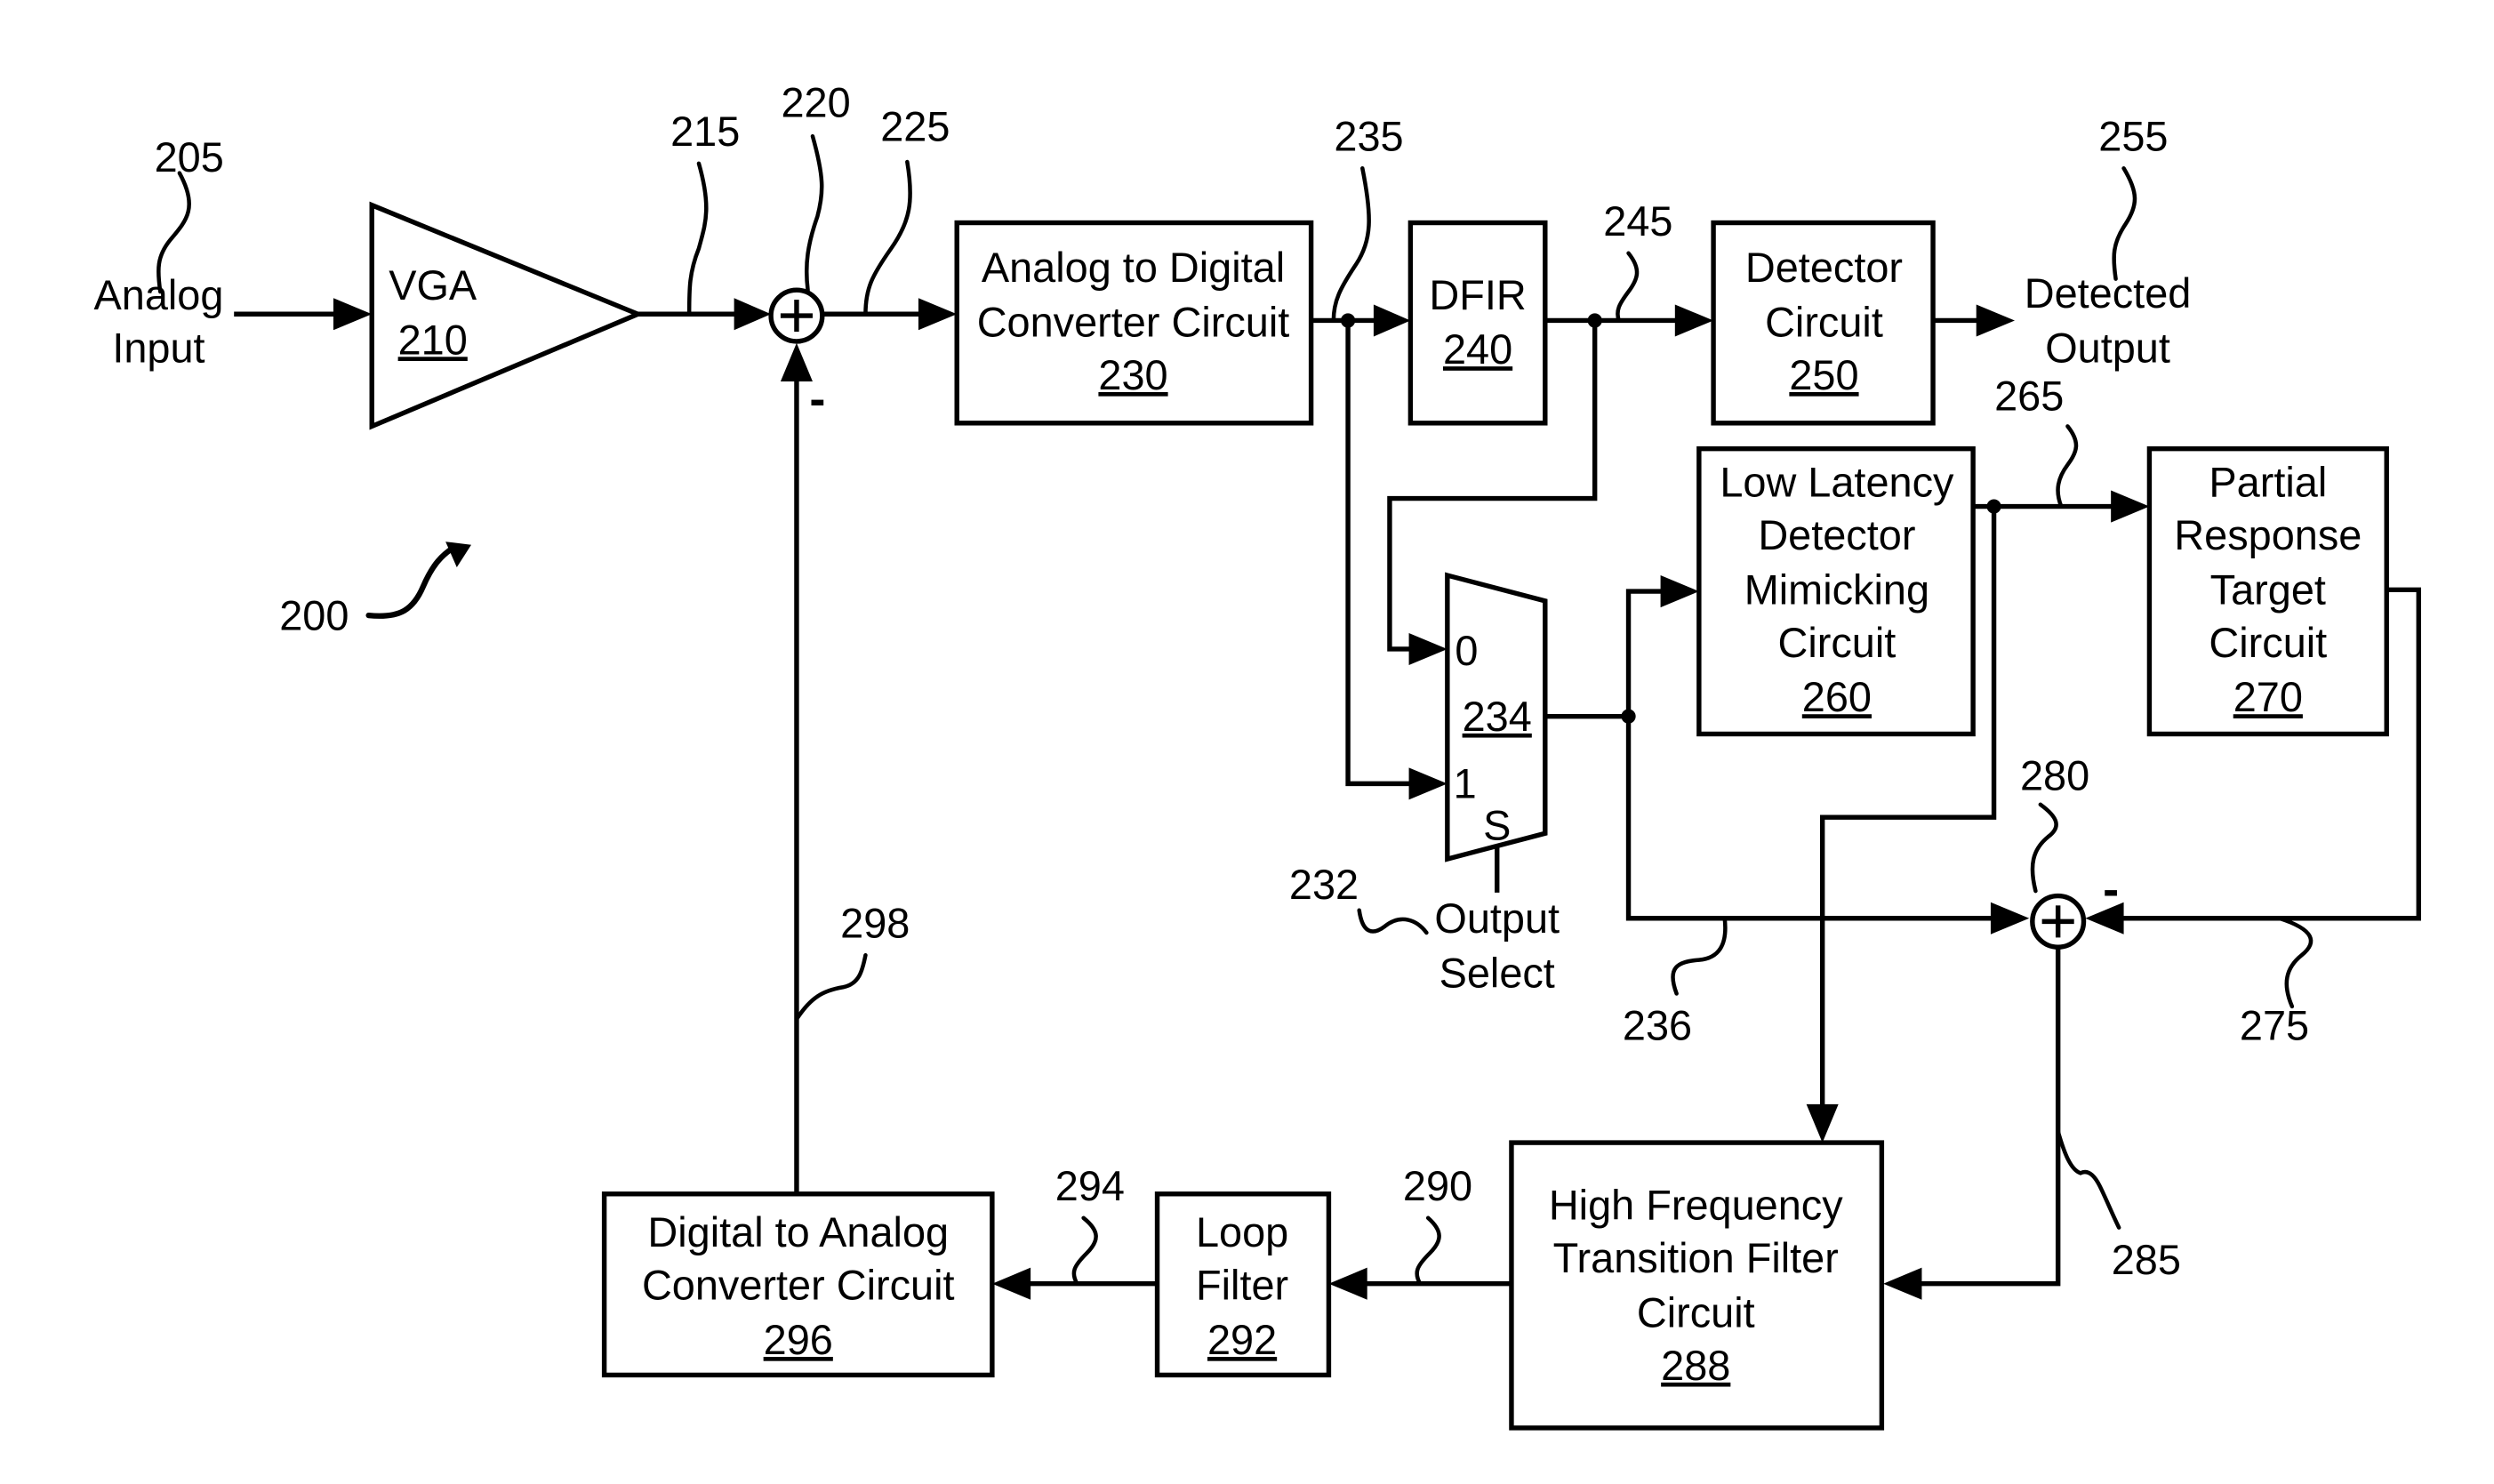 The height and width of the screenshot is (1484, 2494). I want to click on ref-280: 280, so click(2054, 776).